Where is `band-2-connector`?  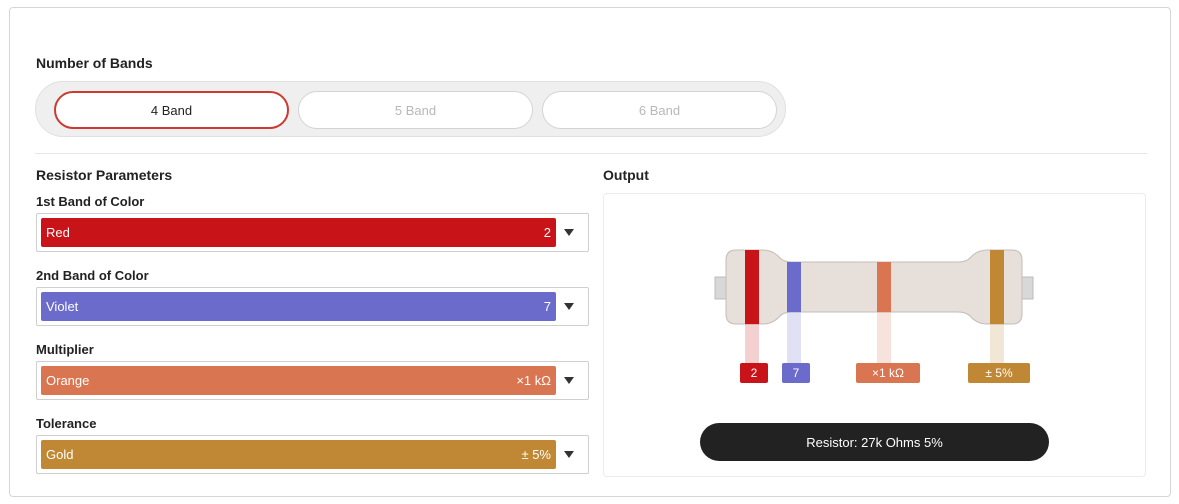
band-2-connector is located at coordinates (794, 337).